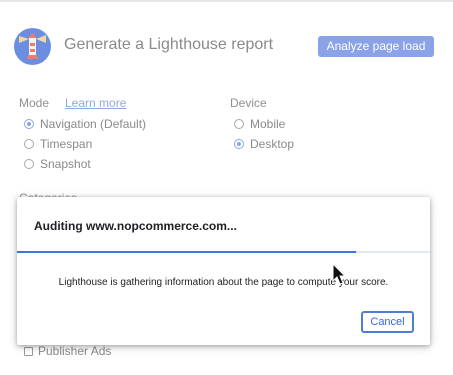 The width and height of the screenshot is (453, 375). I want to click on progress-bar-fill, so click(186, 252).